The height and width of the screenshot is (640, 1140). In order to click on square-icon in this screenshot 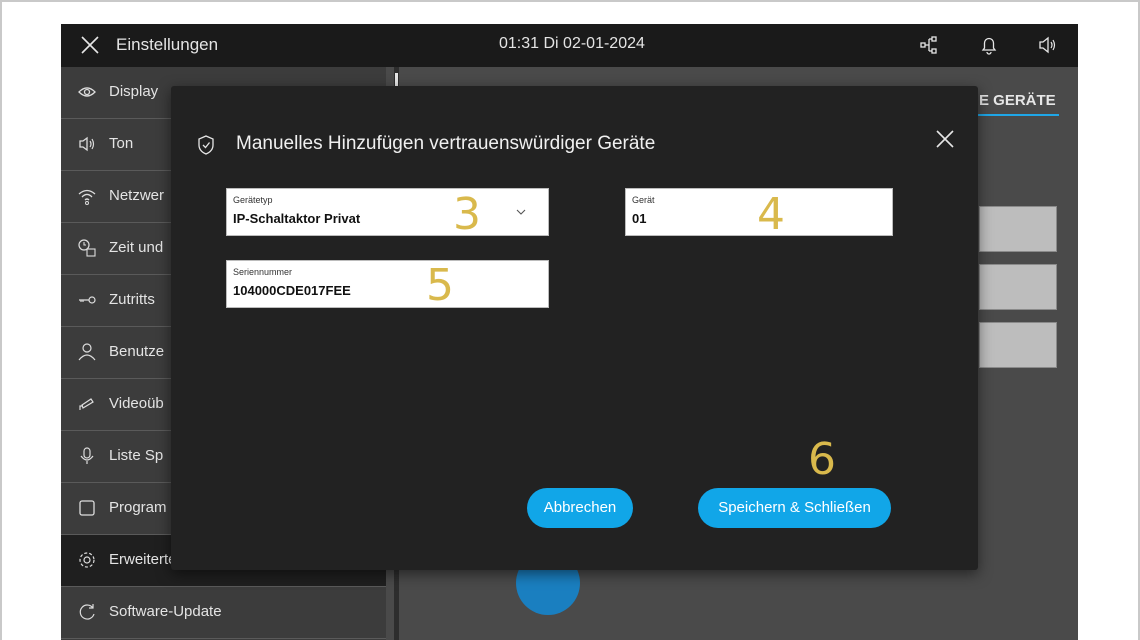, I will do `click(87, 508)`.